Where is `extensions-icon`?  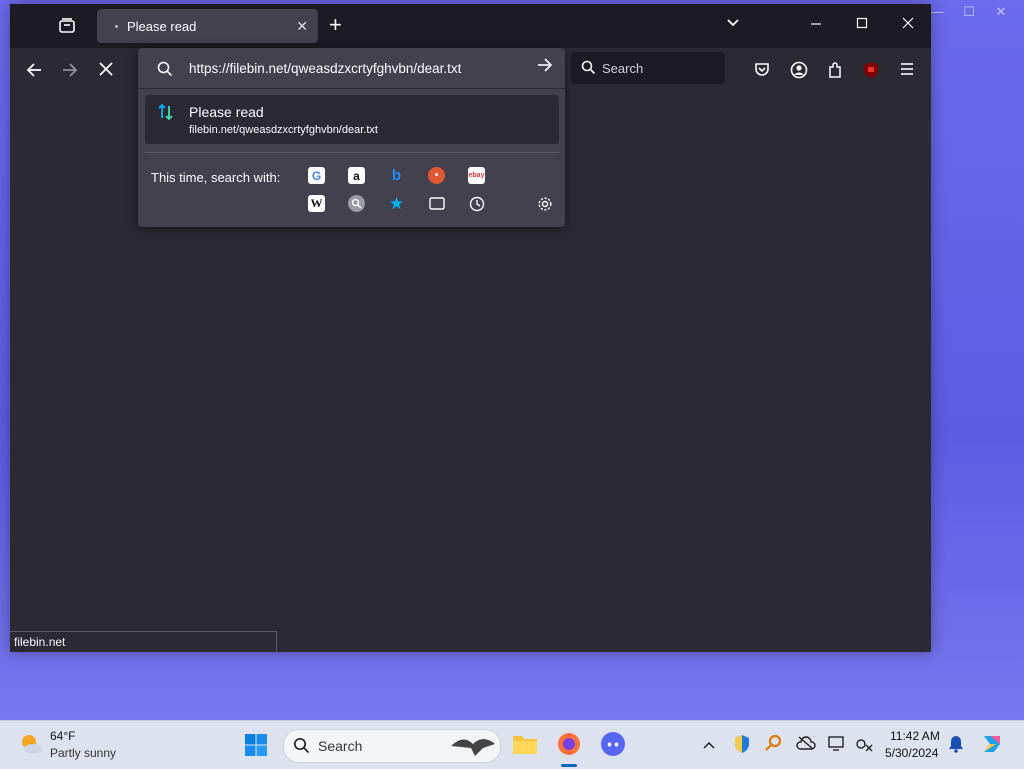
extensions-icon is located at coordinates (835, 71).